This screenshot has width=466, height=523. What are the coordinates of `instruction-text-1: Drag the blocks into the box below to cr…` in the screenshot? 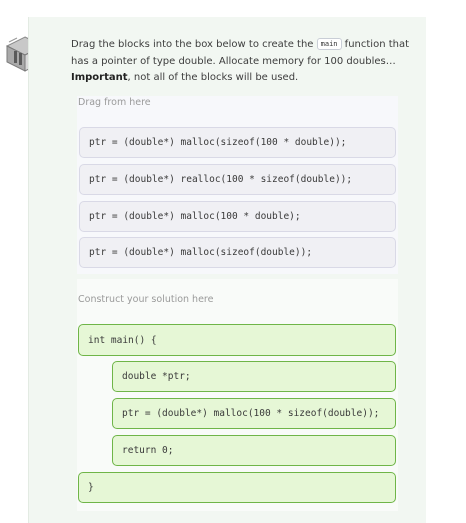 It's located at (194, 44).